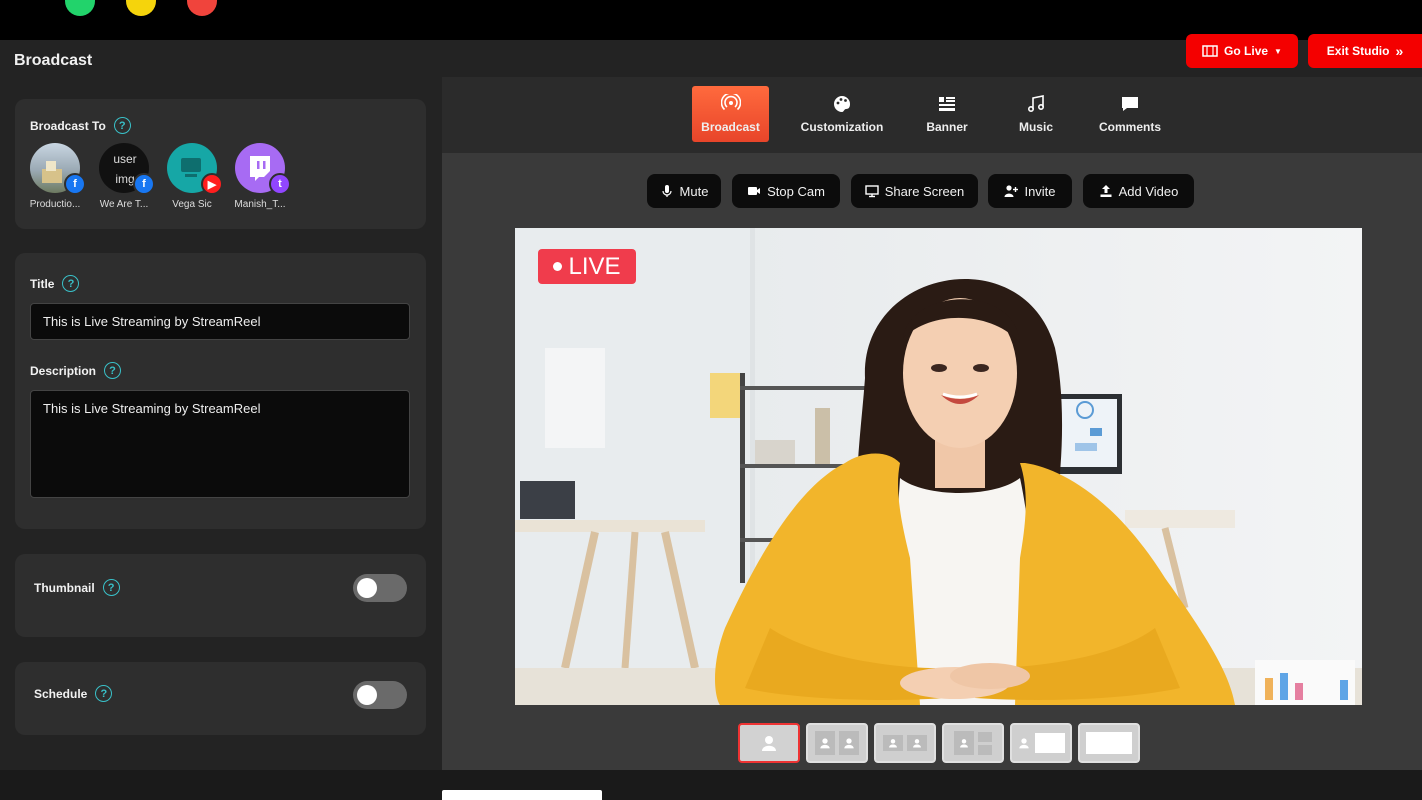 This screenshot has width=1422, height=800. I want to click on layout-grid, so click(973, 743).